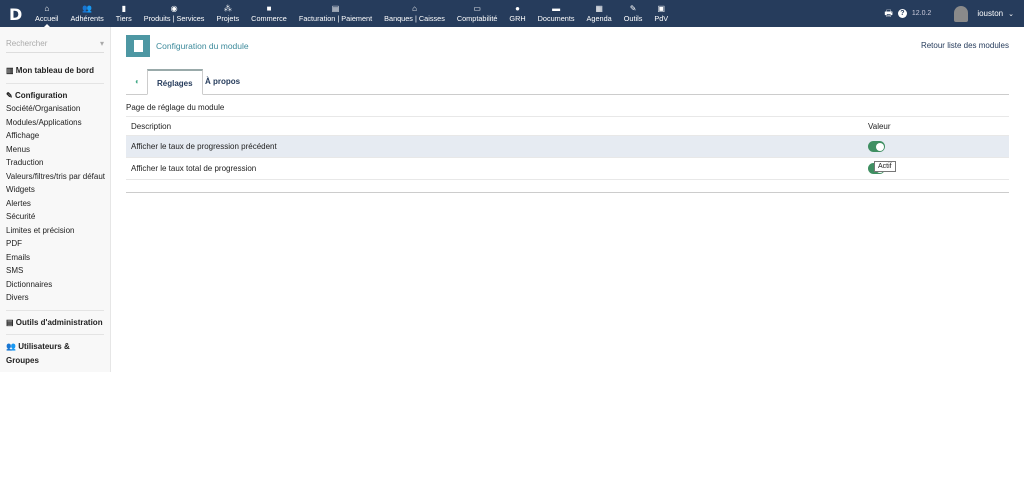 This screenshot has width=1024, height=479. What do you see at coordinates (55, 204) in the screenshot?
I see `sidebar-item: Alertes` at bounding box center [55, 204].